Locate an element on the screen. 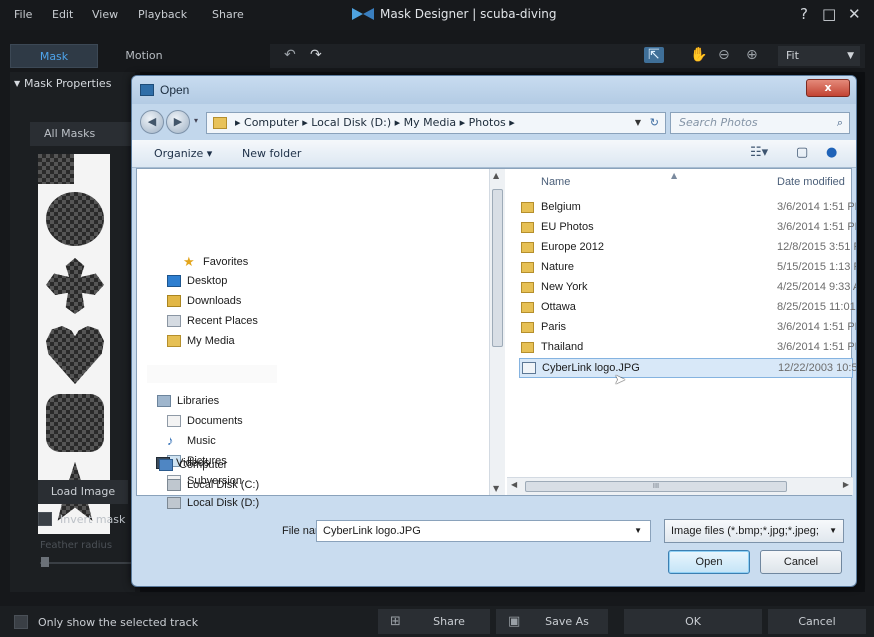  chevron-down-icon: ▼ is located at coordinates (638, 531).